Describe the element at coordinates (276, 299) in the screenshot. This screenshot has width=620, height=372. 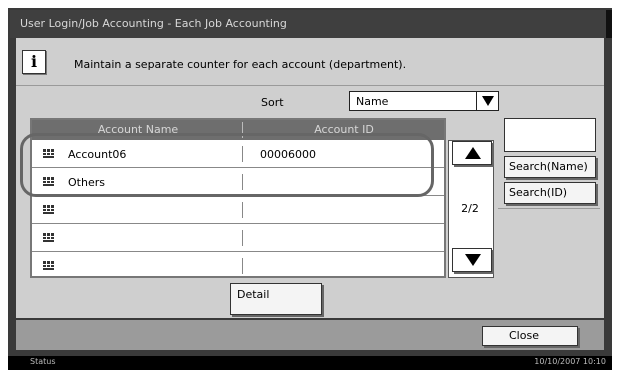
I see `detail-button: Detail` at that location.